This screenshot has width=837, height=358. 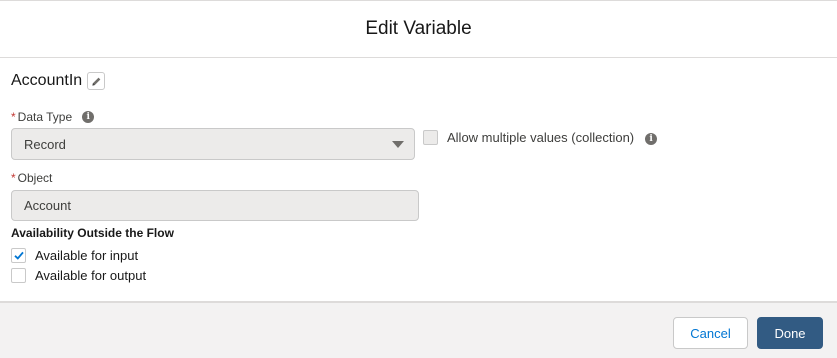 What do you see at coordinates (91, 275) in the screenshot?
I see `available-output-label: Available for output` at bounding box center [91, 275].